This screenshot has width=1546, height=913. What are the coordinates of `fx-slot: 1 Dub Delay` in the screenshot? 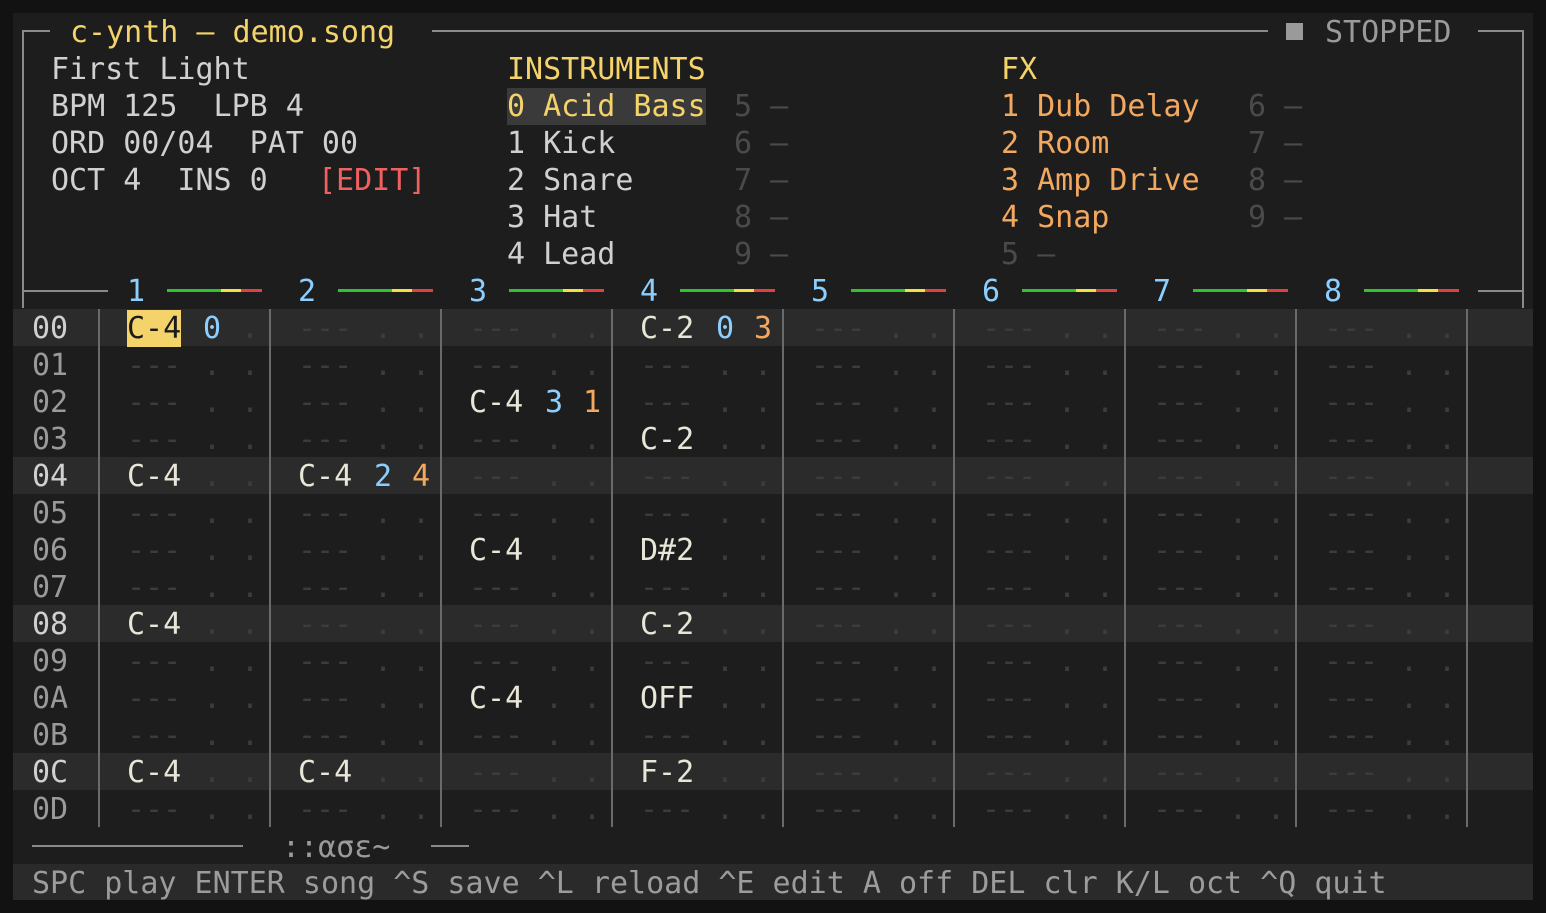 It's located at (1100, 106).